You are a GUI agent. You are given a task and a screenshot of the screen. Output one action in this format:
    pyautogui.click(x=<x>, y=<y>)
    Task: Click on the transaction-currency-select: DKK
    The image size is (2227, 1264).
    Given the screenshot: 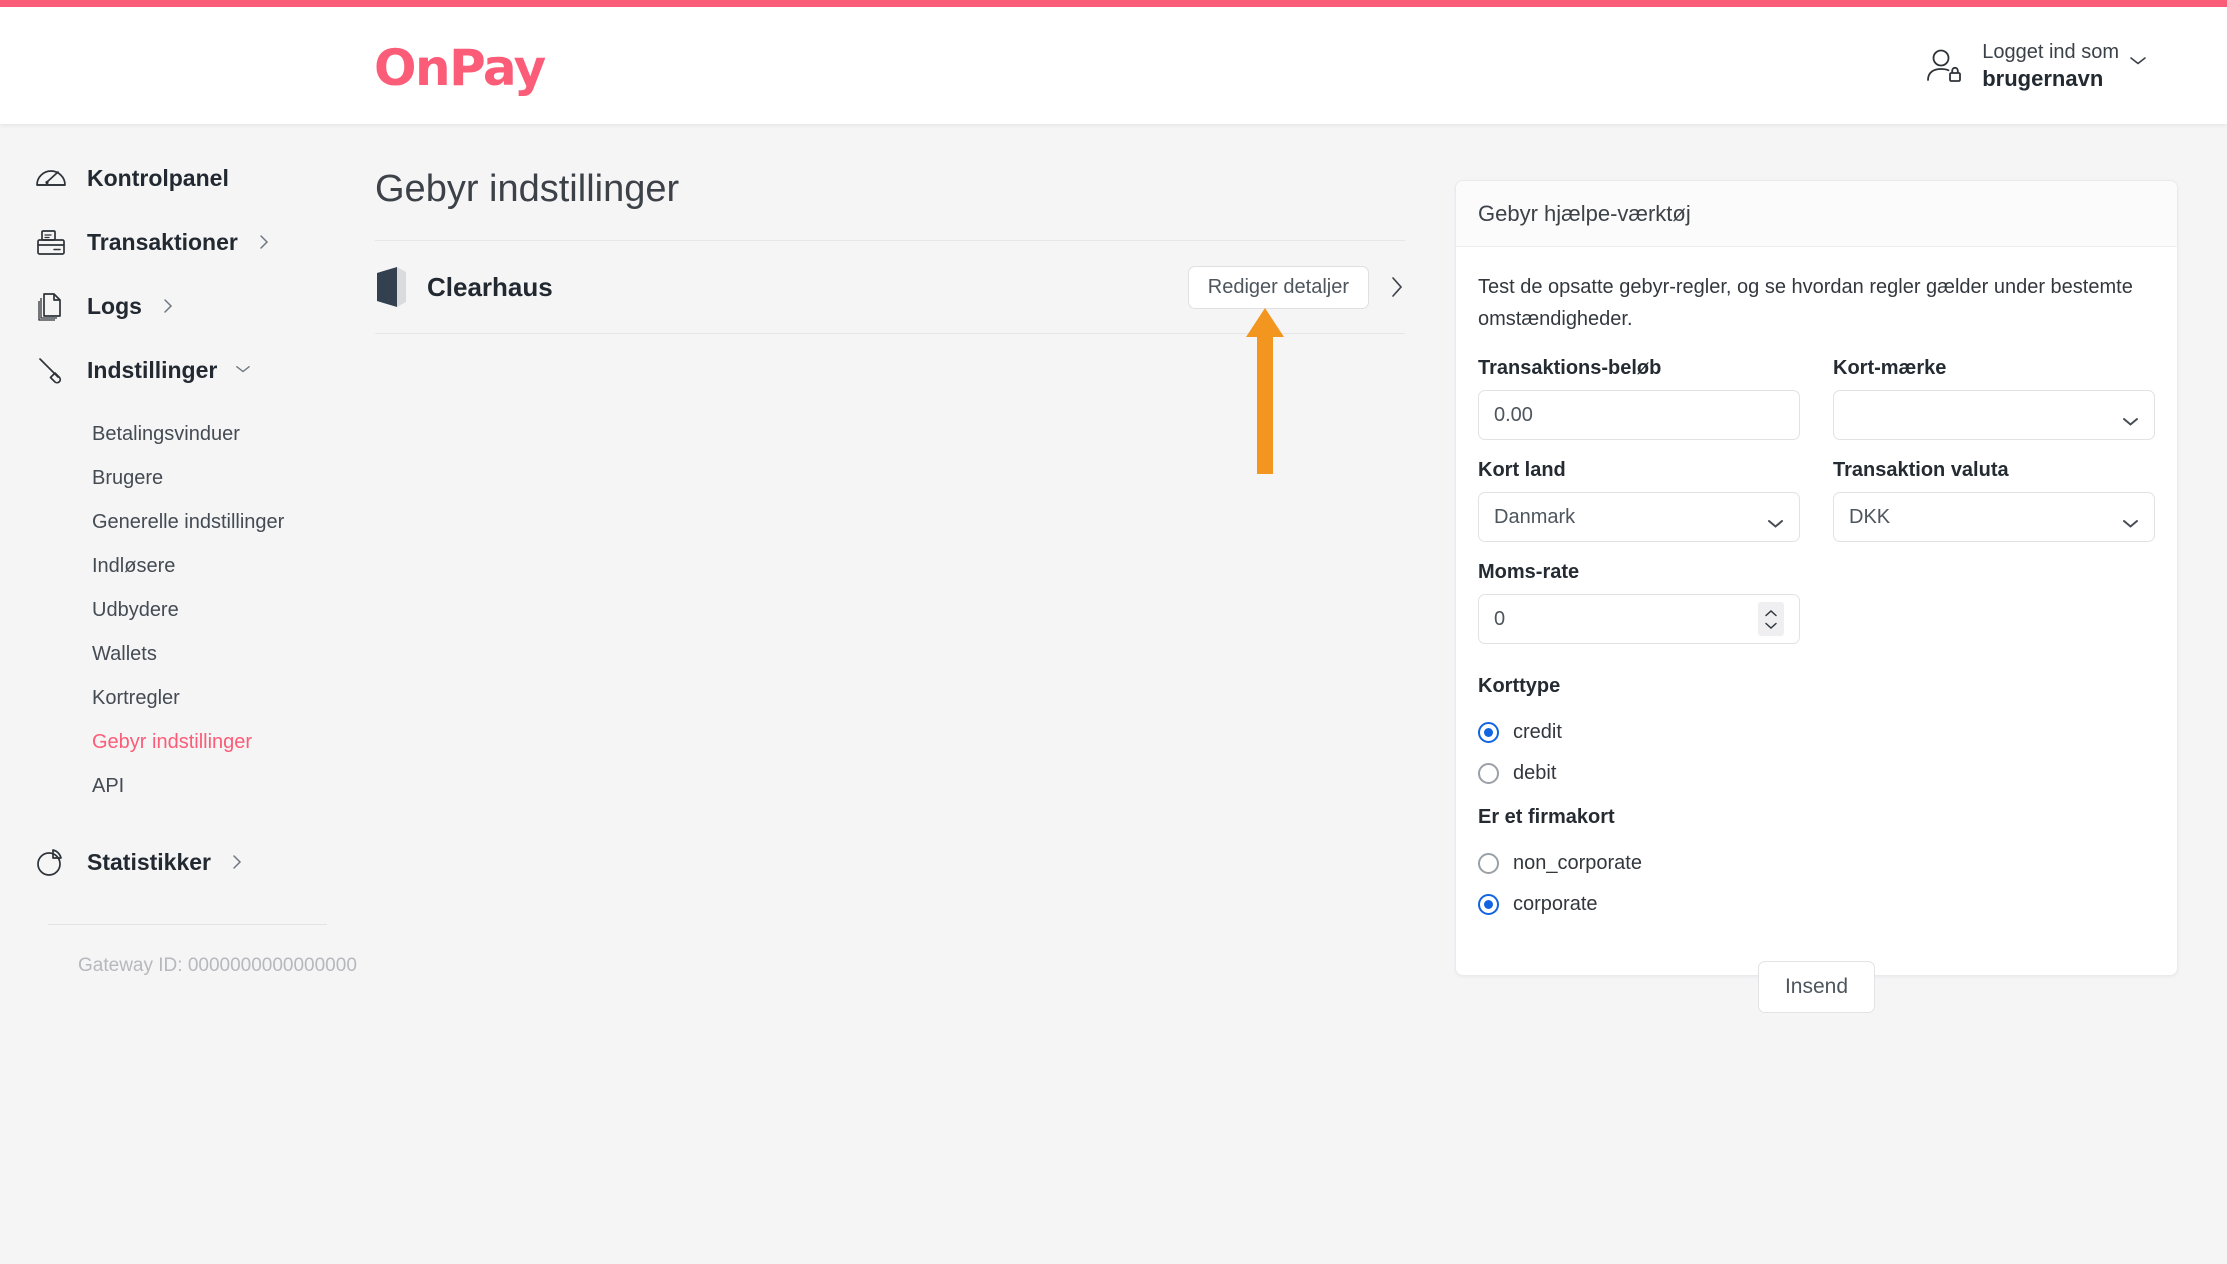 What is the action you would take?
    pyautogui.click(x=1994, y=517)
    